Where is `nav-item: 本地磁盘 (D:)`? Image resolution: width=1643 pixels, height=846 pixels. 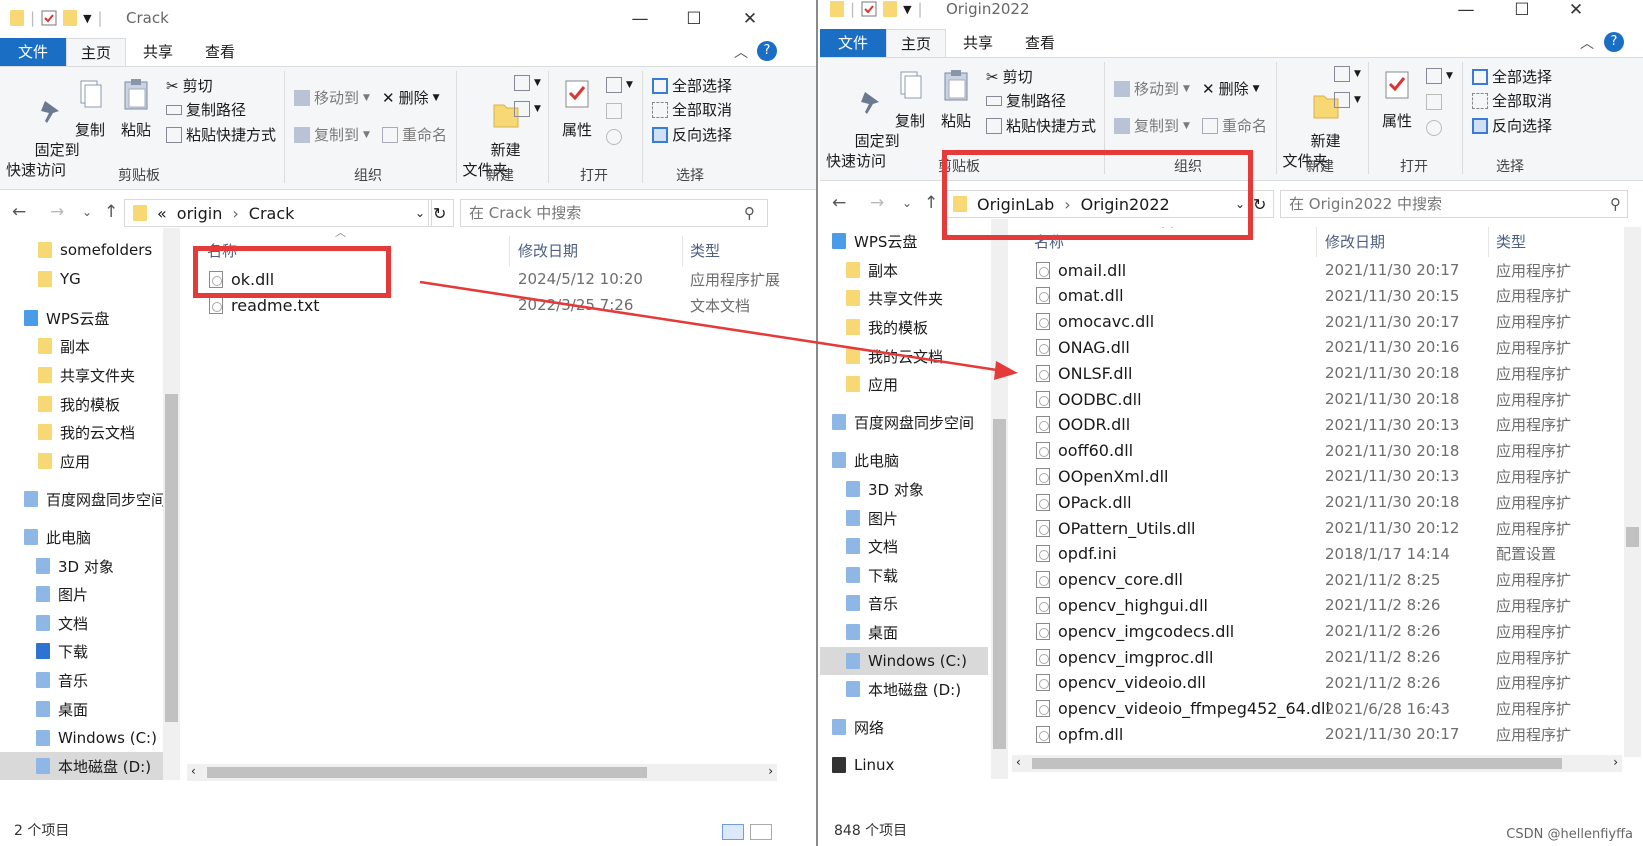 nav-item: 本地磁盘 (D:) is located at coordinates (90, 766).